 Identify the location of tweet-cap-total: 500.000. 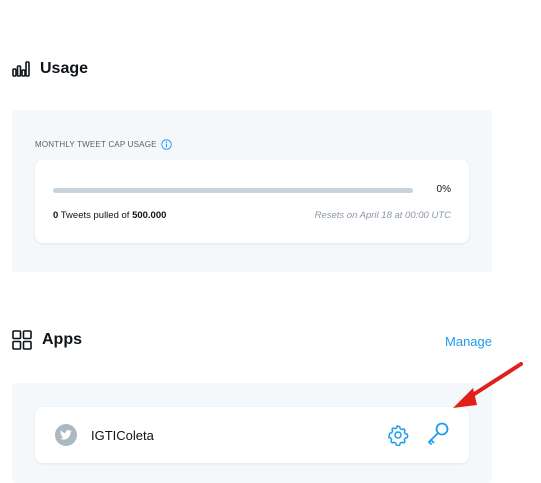
(149, 215).